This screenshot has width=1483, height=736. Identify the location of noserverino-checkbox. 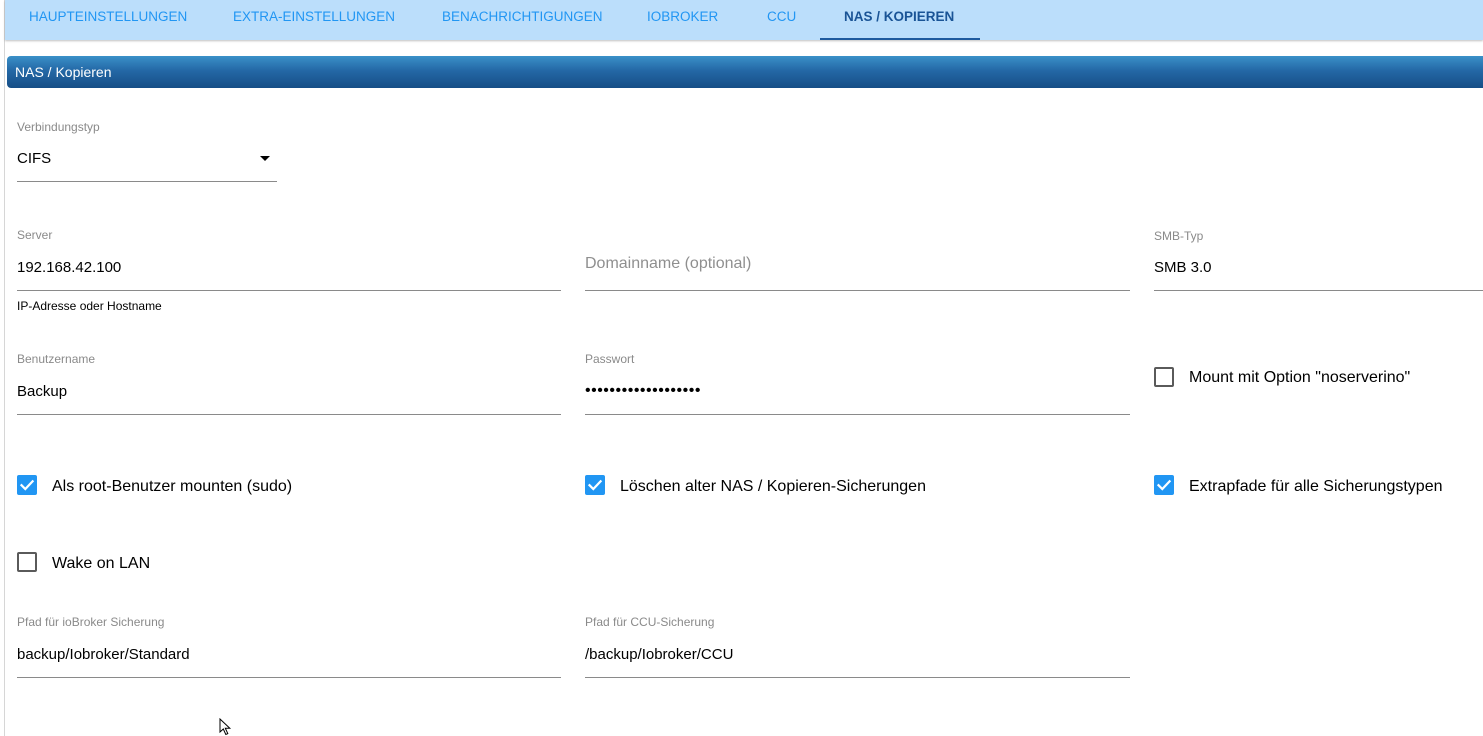
(1164, 377).